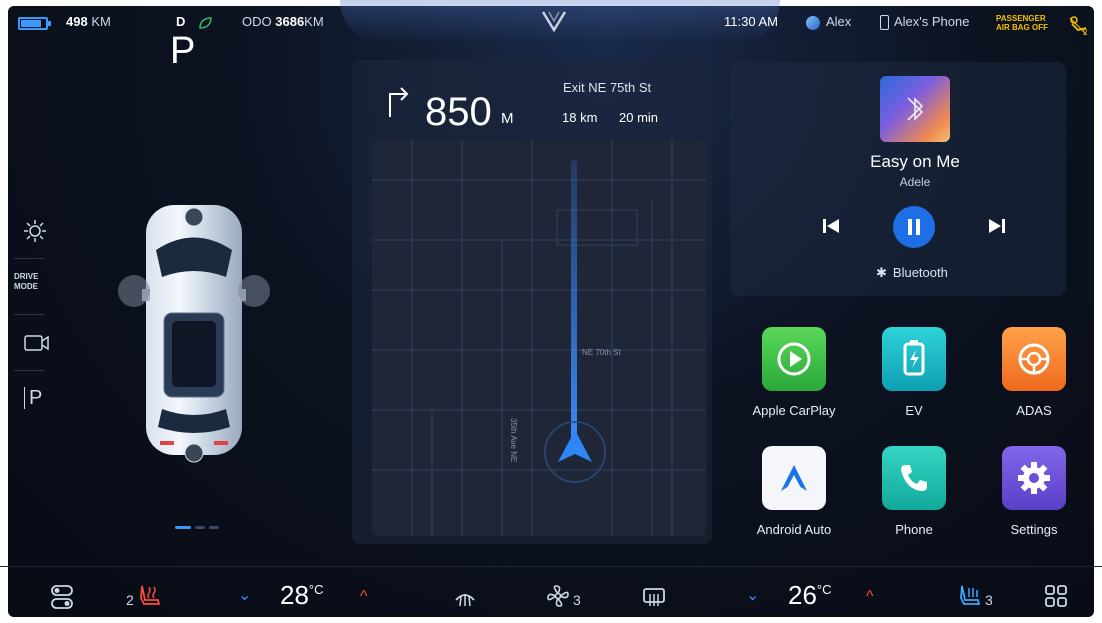 The image size is (1102, 623). I want to click on odo-unit: KM, so click(314, 21).